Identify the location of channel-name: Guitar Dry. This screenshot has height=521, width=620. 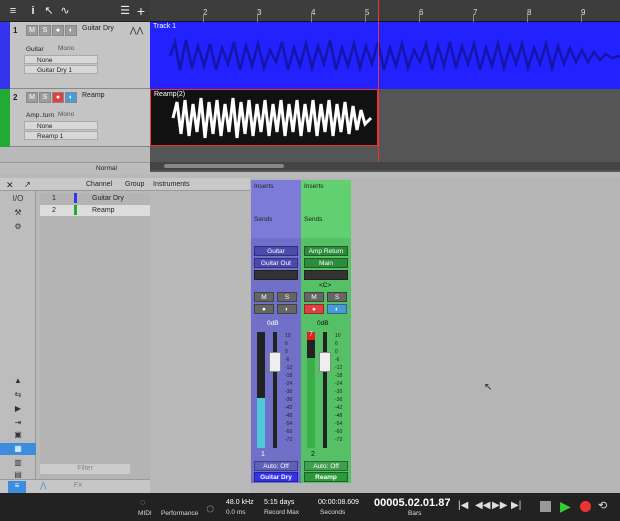
(276, 477).